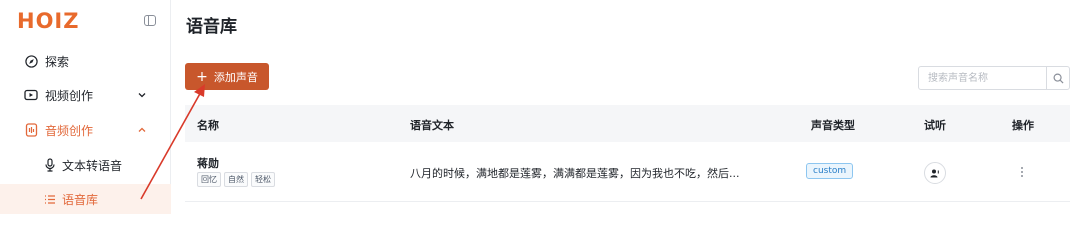  I want to click on listen-button, so click(935, 173).